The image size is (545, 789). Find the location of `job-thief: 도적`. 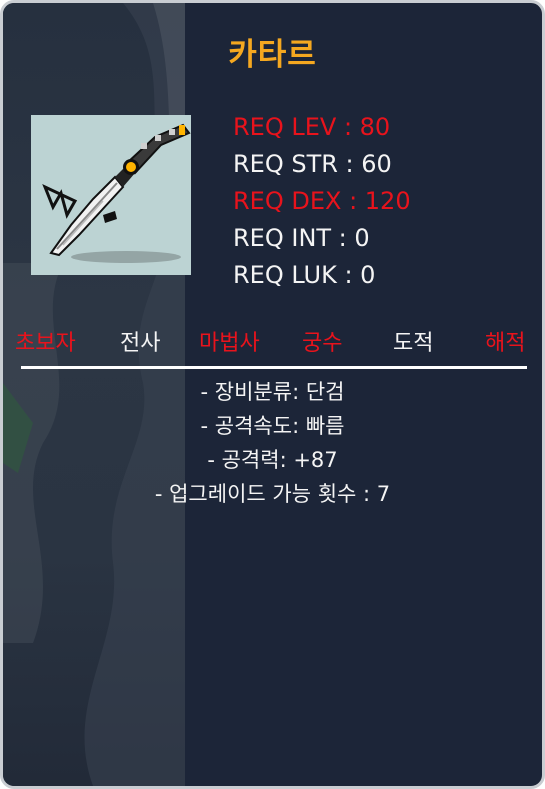

job-thief: 도적 is located at coordinates (413, 343).